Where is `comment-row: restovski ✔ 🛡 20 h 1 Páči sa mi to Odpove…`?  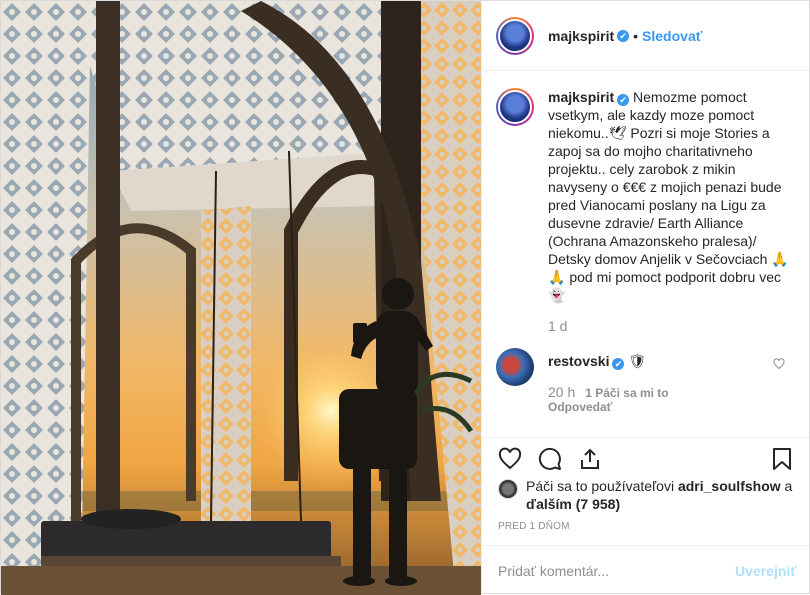 comment-row: restovski ✔ 🛡 20 h 1 Páči sa mi to Odpove… is located at coordinates (644, 381).